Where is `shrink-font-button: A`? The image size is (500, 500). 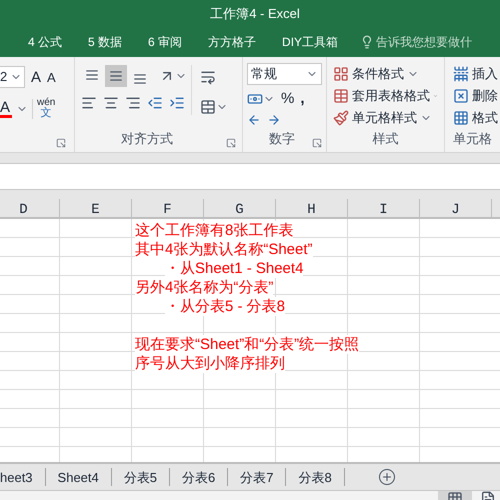 shrink-font-button: A is located at coordinates (51, 77).